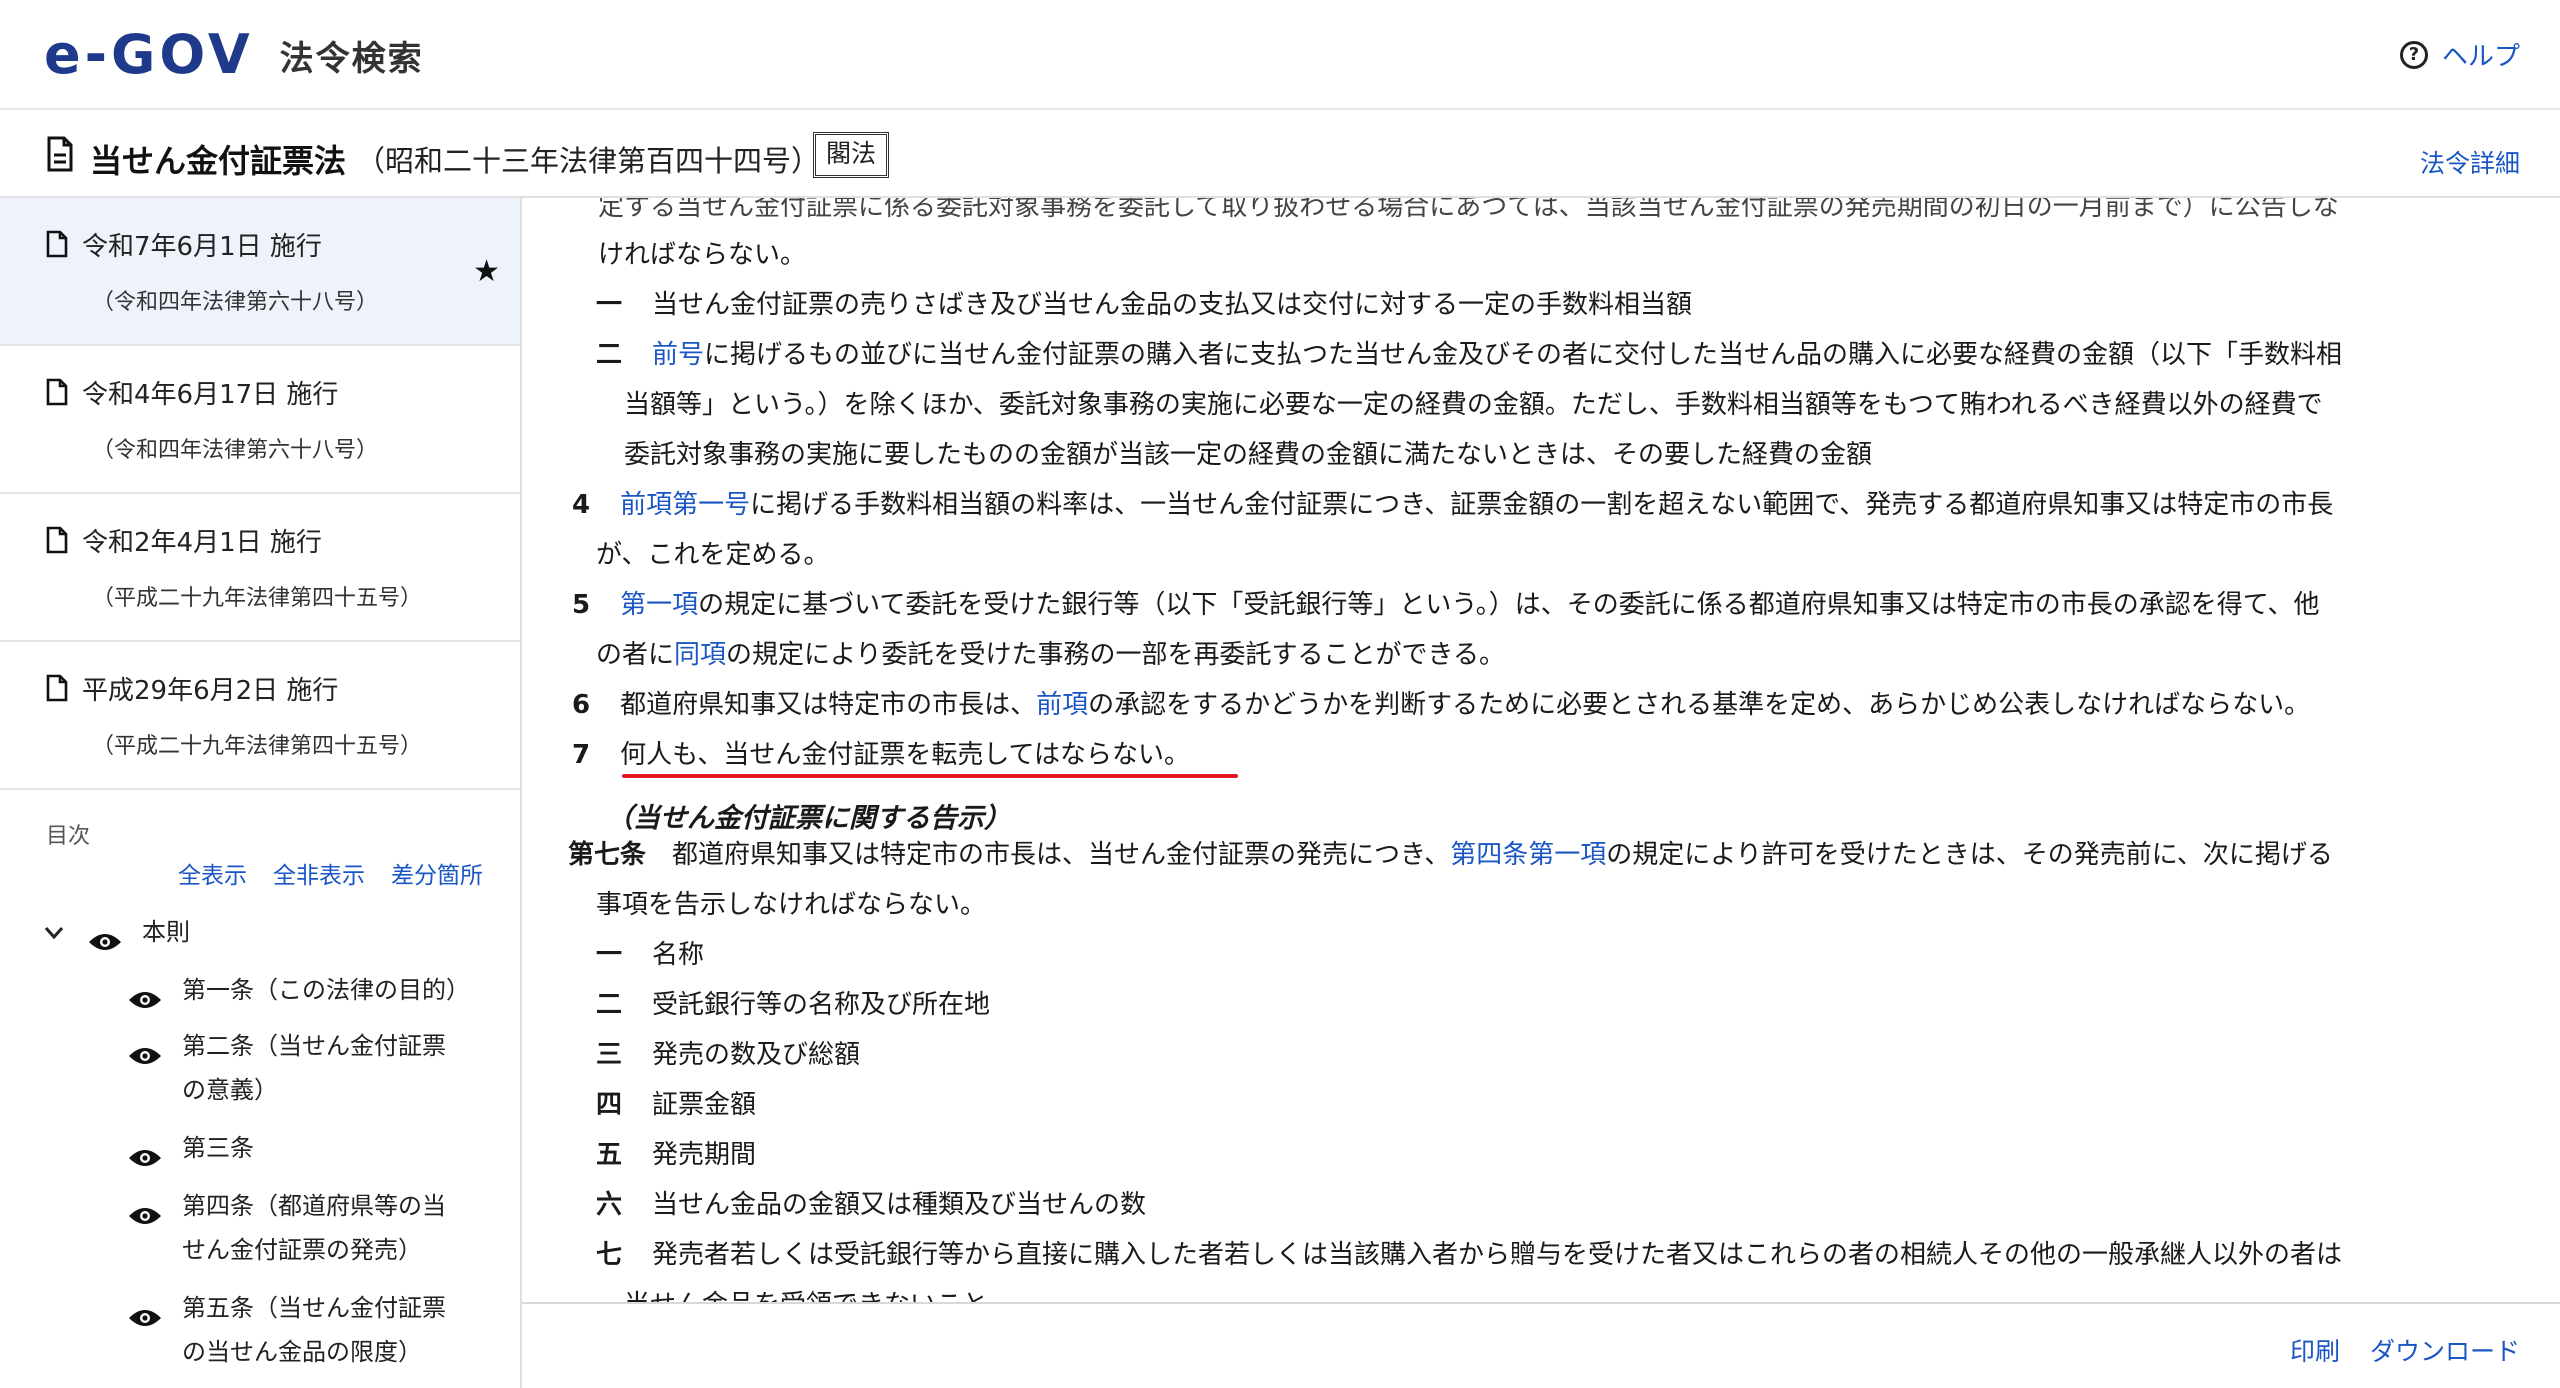  Describe the element at coordinates (218, 161) in the screenshot. I see `law-title: 当せん金付証票法` at that location.